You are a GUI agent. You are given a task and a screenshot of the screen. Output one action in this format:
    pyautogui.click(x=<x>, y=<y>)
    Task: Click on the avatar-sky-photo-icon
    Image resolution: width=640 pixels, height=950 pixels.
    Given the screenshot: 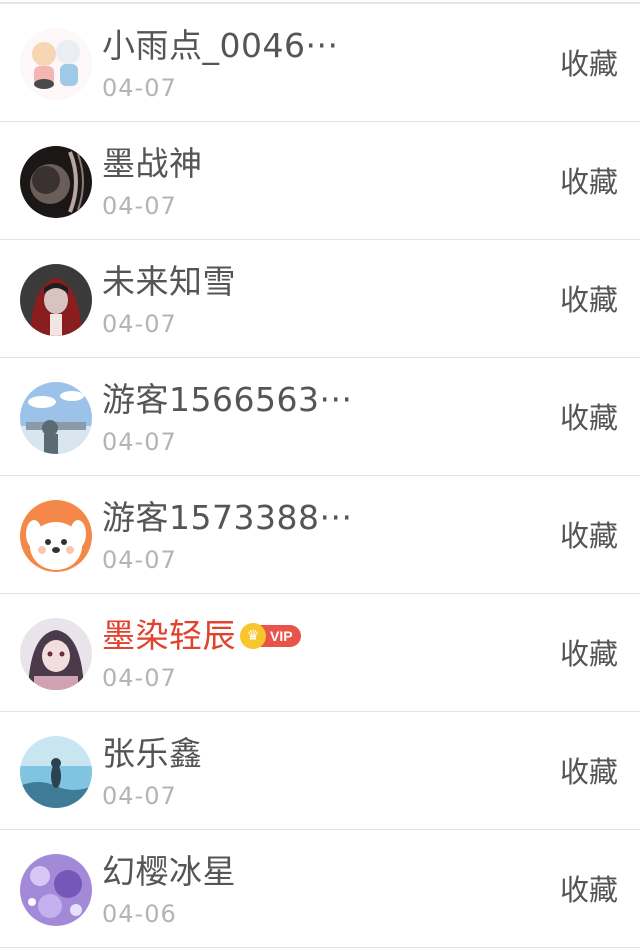 What is the action you would take?
    pyautogui.click(x=56, y=418)
    